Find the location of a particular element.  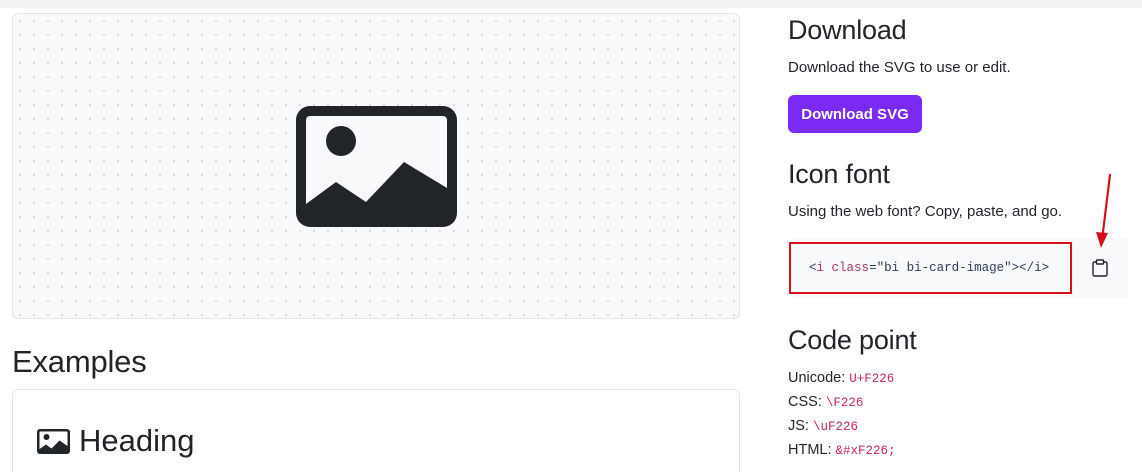

download-title: Download is located at coordinates (847, 30).